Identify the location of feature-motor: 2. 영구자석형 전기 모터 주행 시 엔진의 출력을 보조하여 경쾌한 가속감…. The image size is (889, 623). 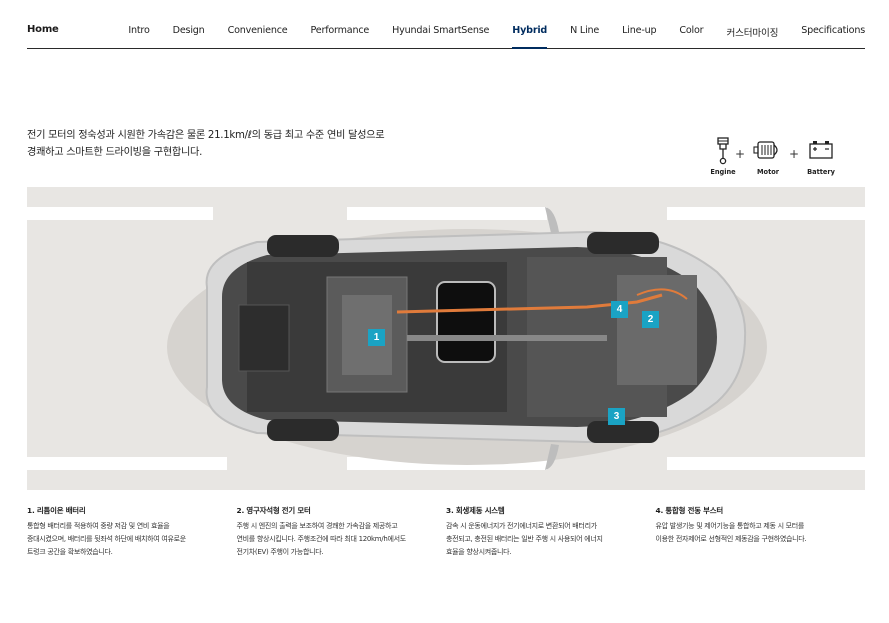
(342, 532).